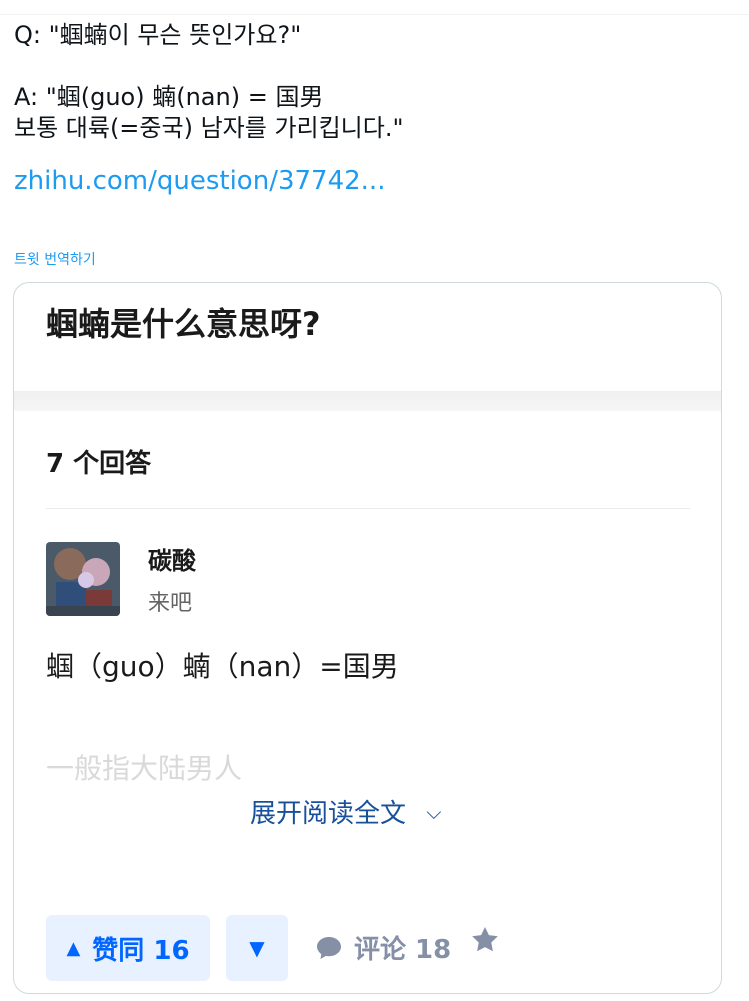  Describe the element at coordinates (73, 948) in the screenshot. I see `triangle-up-icon: ▲` at that location.